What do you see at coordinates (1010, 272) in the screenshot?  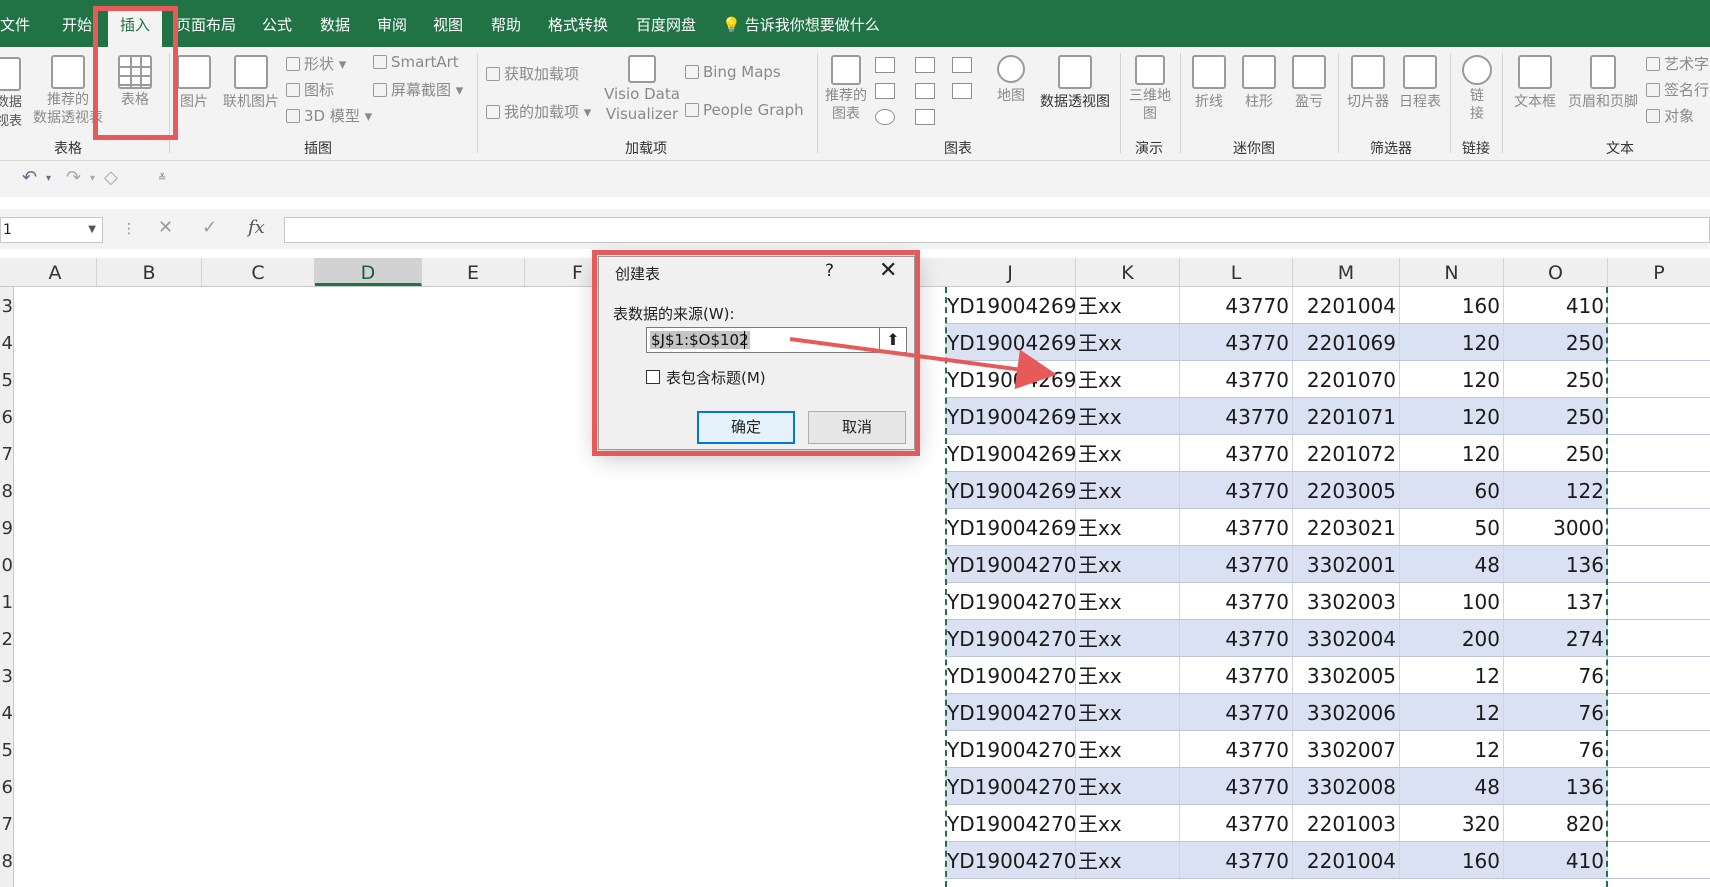 I see `column-header-j: J` at bounding box center [1010, 272].